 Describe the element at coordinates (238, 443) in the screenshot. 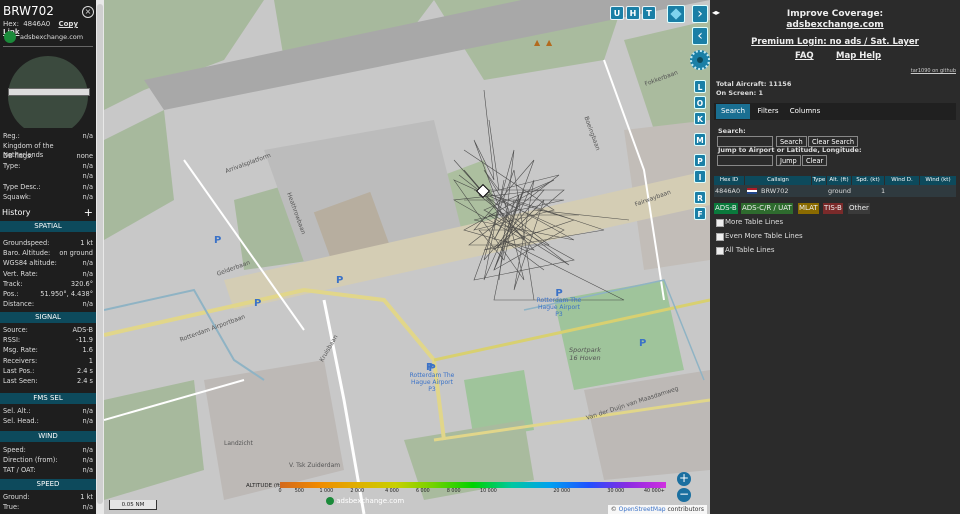

I see `label-landzicht: Landzicht` at that location.